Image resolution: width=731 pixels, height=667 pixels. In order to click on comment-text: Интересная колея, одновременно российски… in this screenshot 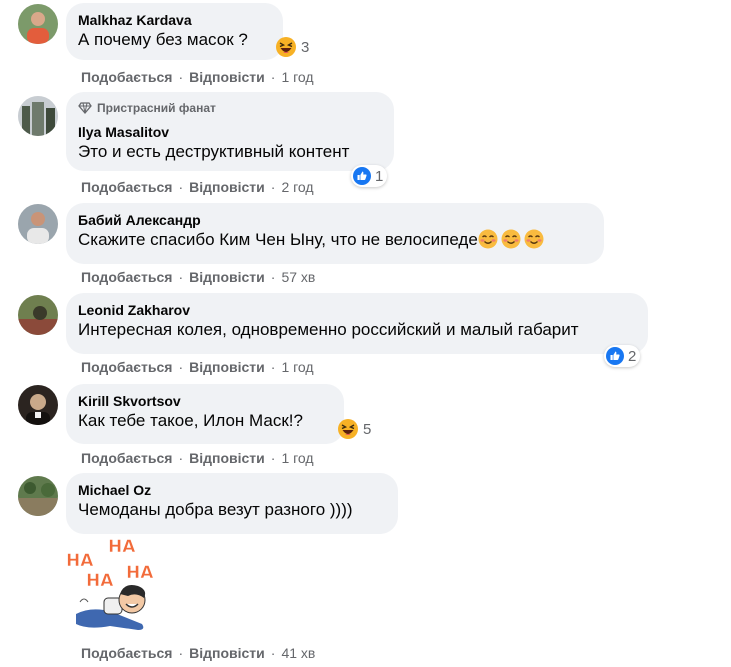, I will do `click(328, 329)`.